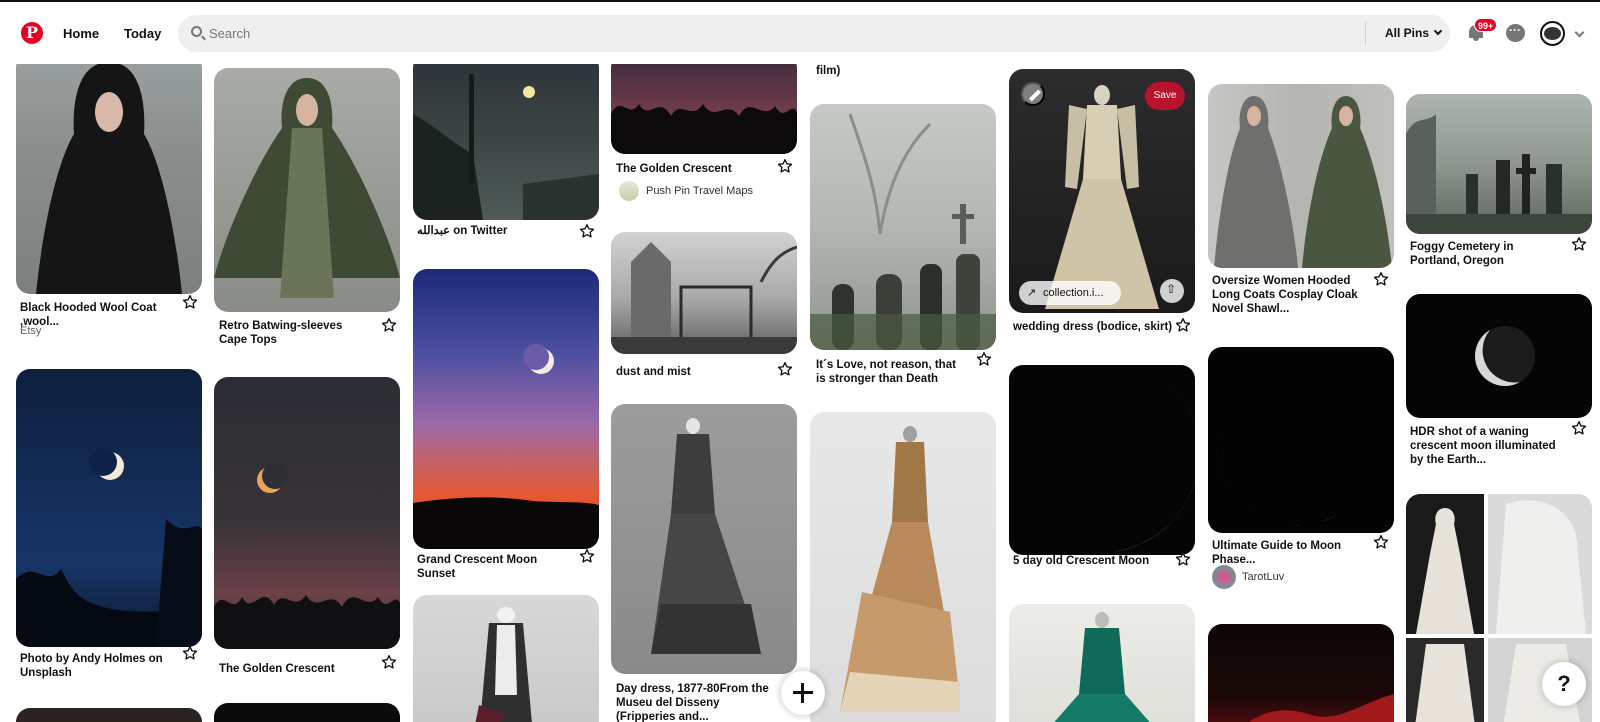 This screenshot has width=1600, height=722. Describe the element at coordinates (30, 331) in the screenshot. I see `pin-source: Etsy` at that location.